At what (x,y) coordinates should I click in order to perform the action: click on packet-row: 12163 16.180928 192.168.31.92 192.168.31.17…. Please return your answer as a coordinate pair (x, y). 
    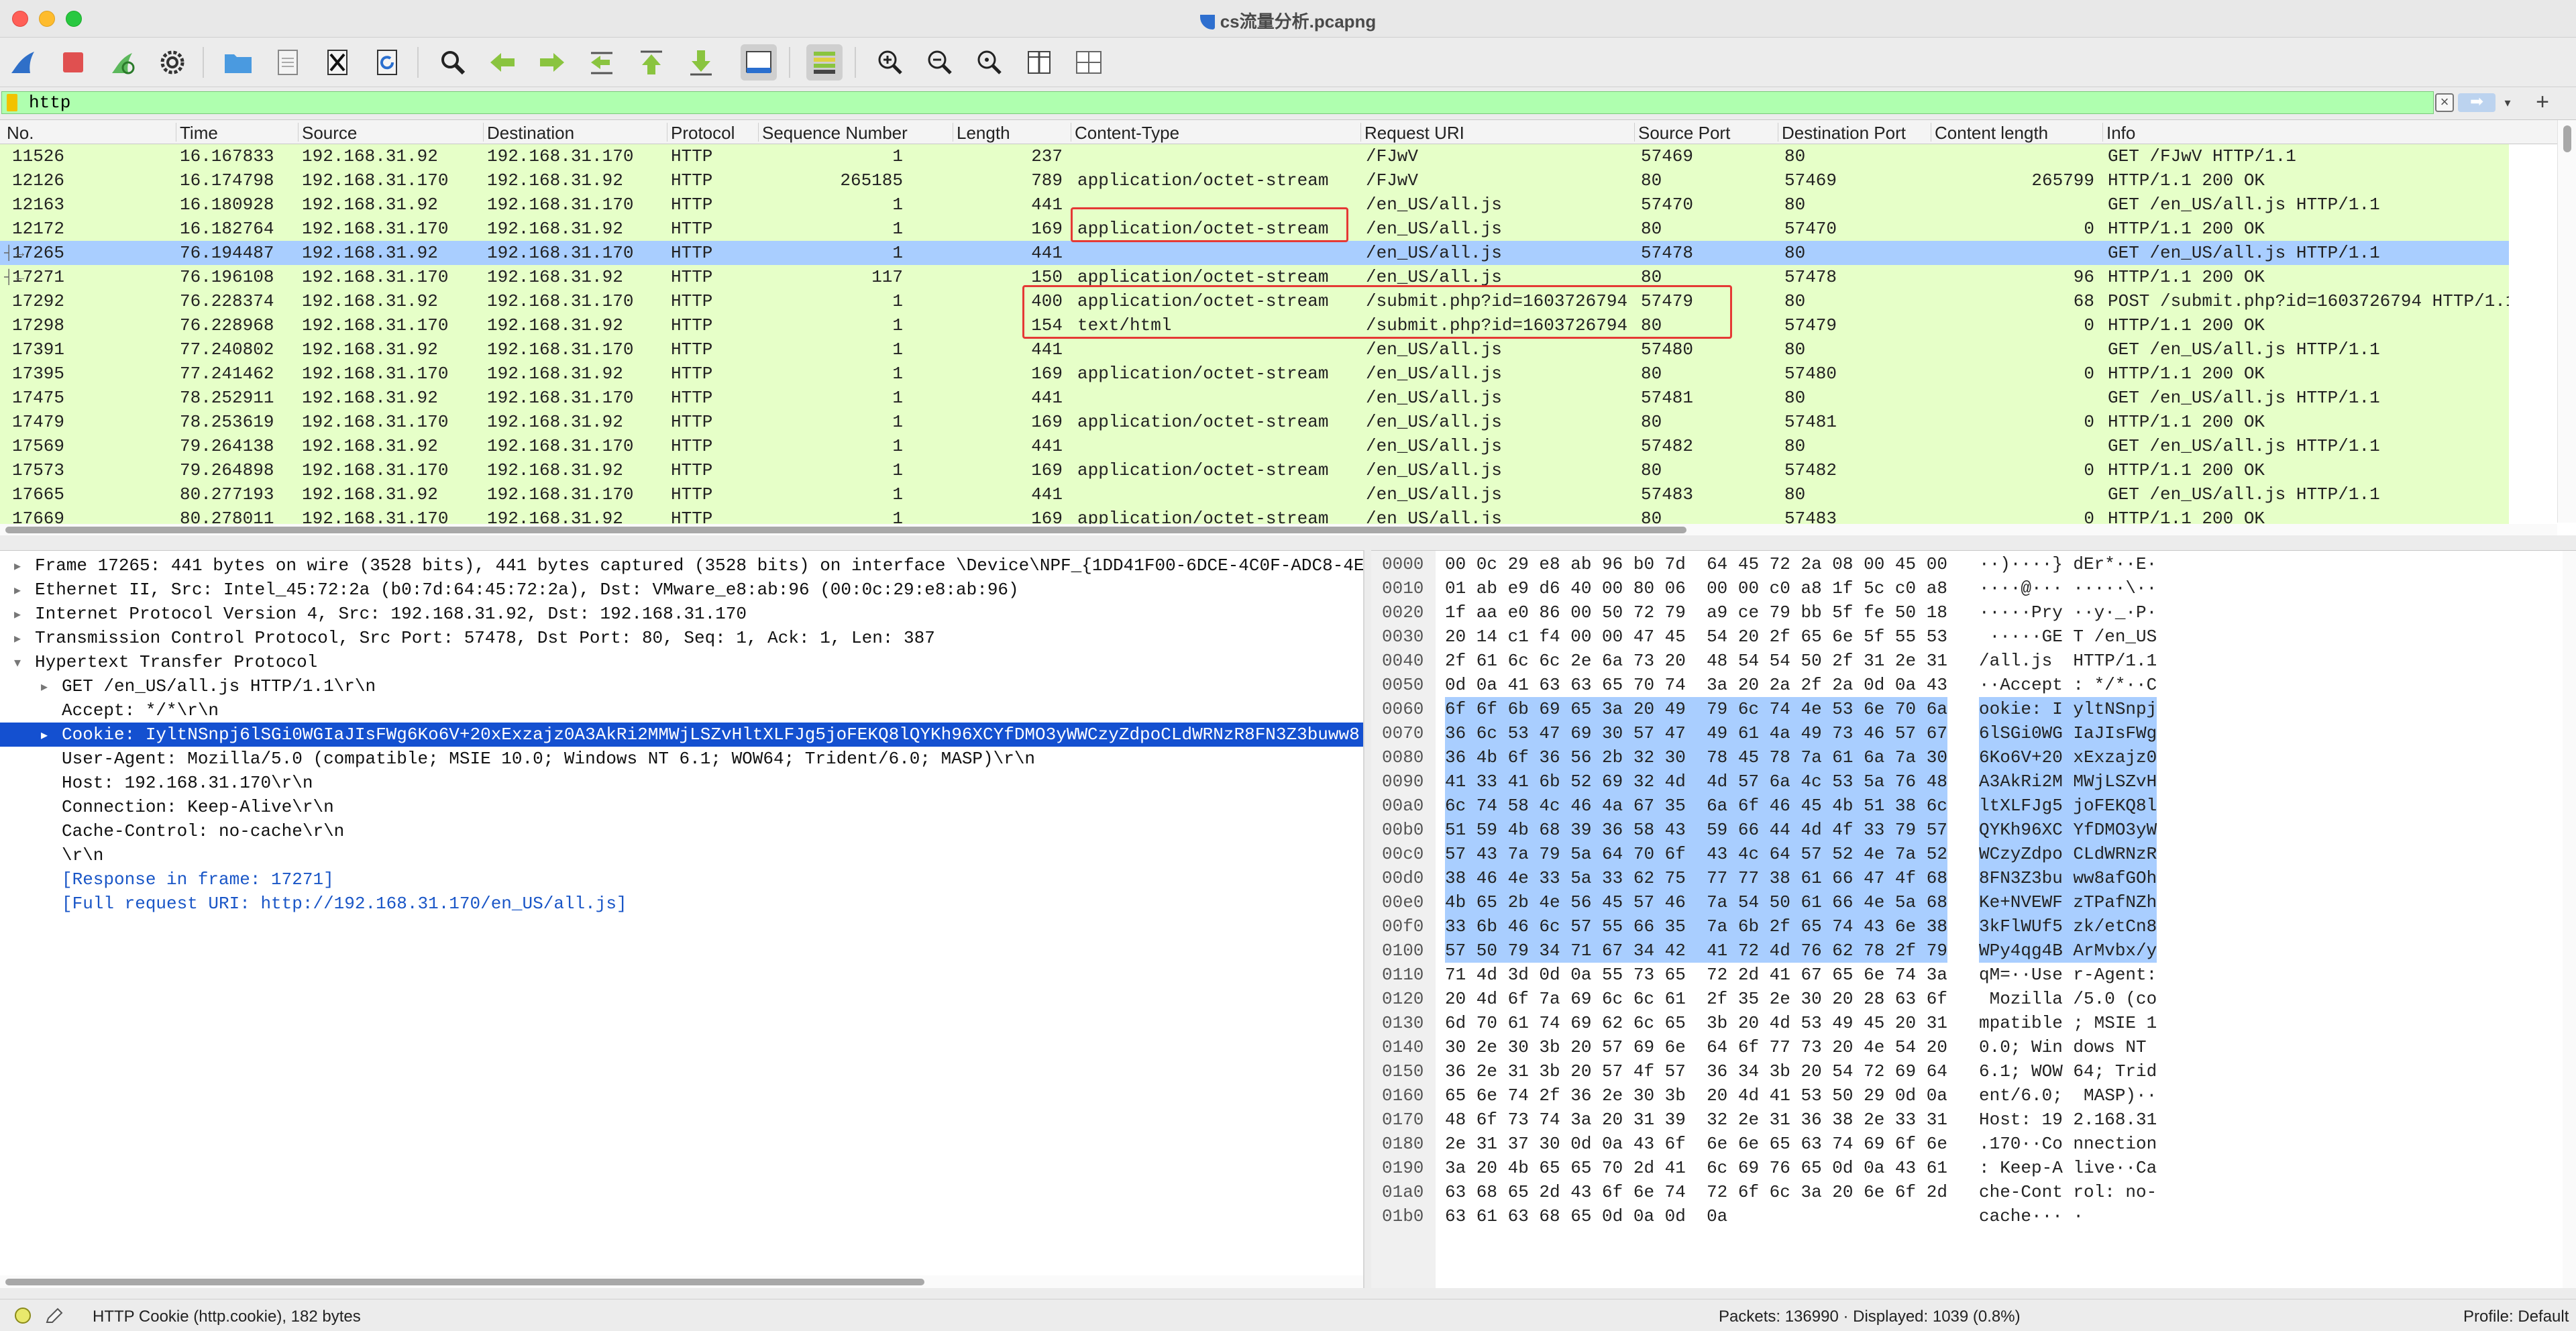
    Looking at the image, I should click on (1254, 205).